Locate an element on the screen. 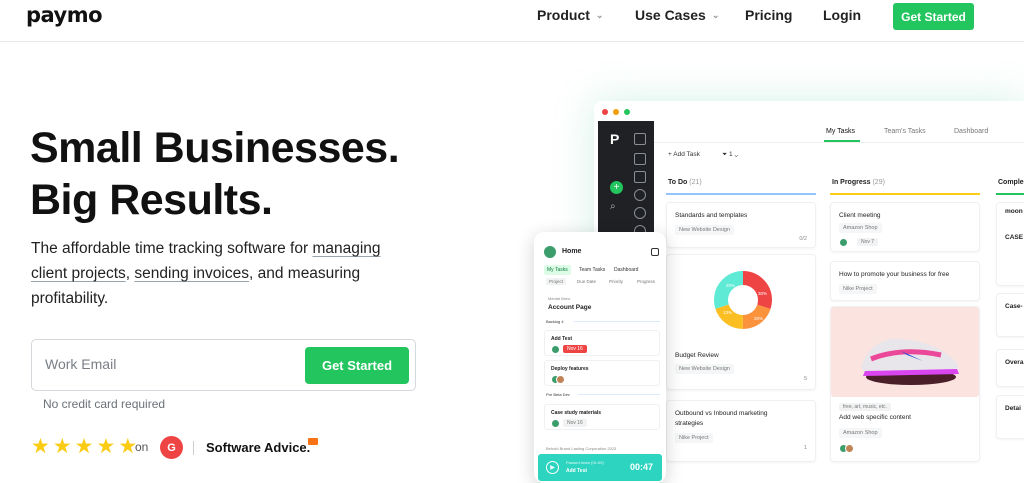 Image resolution: width=1024 pixels, height=483 pixels. app-tabs: My Tasks Team's Tasks Dashboard is located at coordinates (839, 132).